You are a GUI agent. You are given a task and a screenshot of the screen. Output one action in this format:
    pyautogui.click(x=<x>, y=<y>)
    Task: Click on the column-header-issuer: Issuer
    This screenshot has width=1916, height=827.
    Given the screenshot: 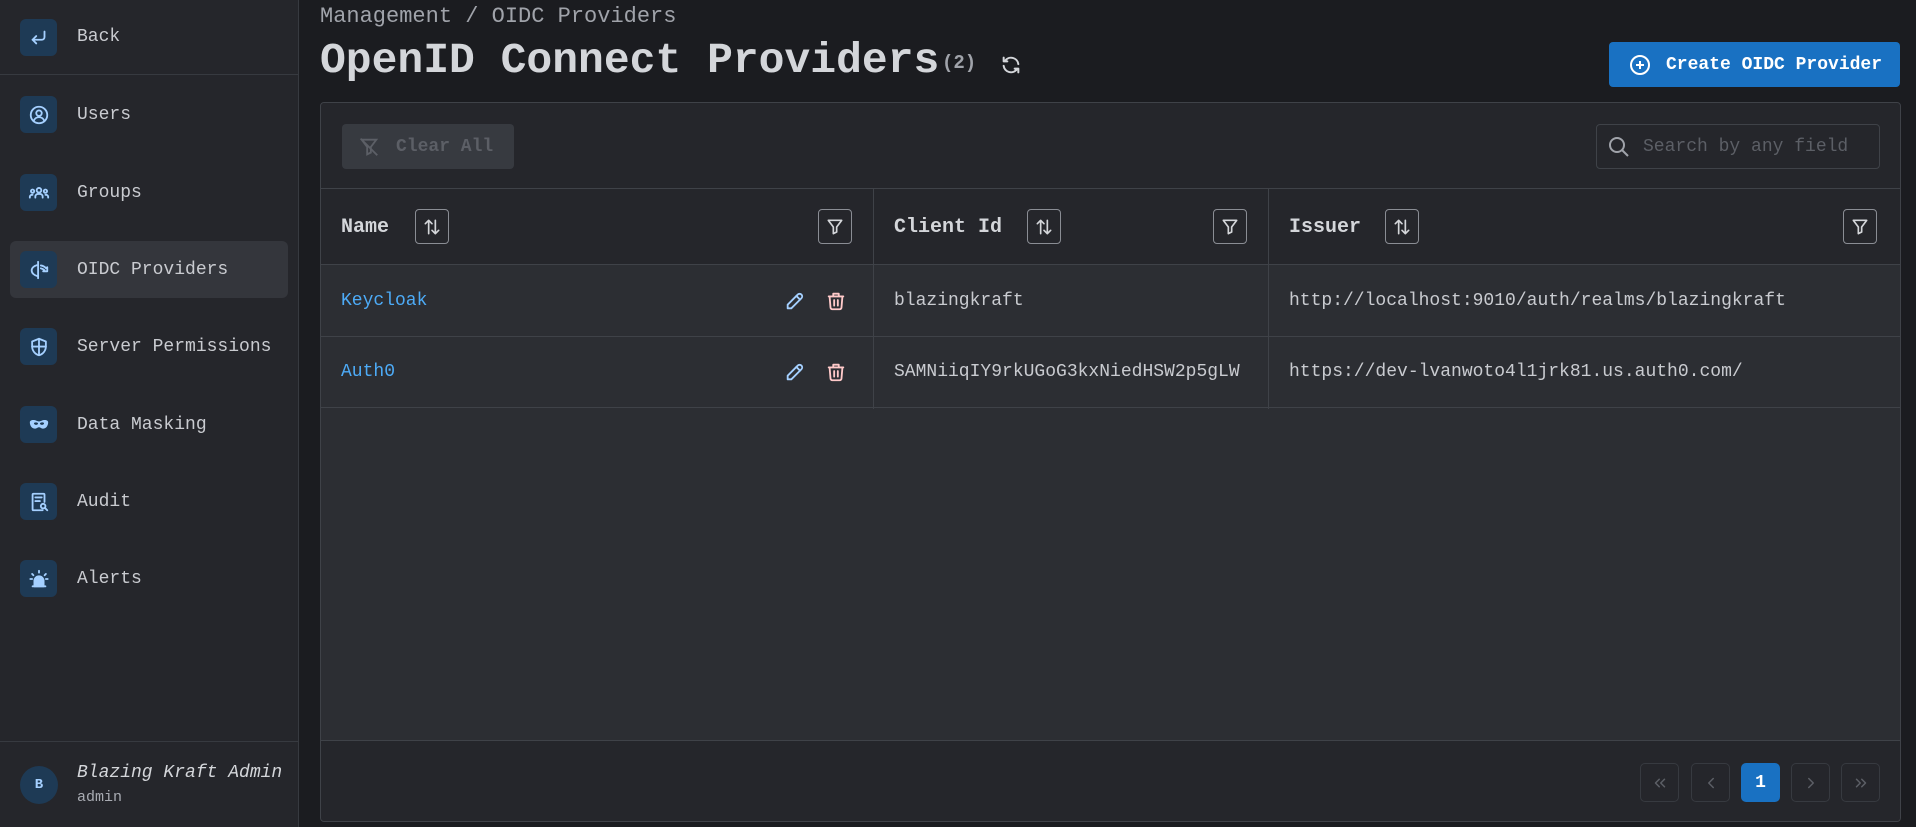 What is the action you would take?
    pyautogui.click(x=1325, y=227)
    